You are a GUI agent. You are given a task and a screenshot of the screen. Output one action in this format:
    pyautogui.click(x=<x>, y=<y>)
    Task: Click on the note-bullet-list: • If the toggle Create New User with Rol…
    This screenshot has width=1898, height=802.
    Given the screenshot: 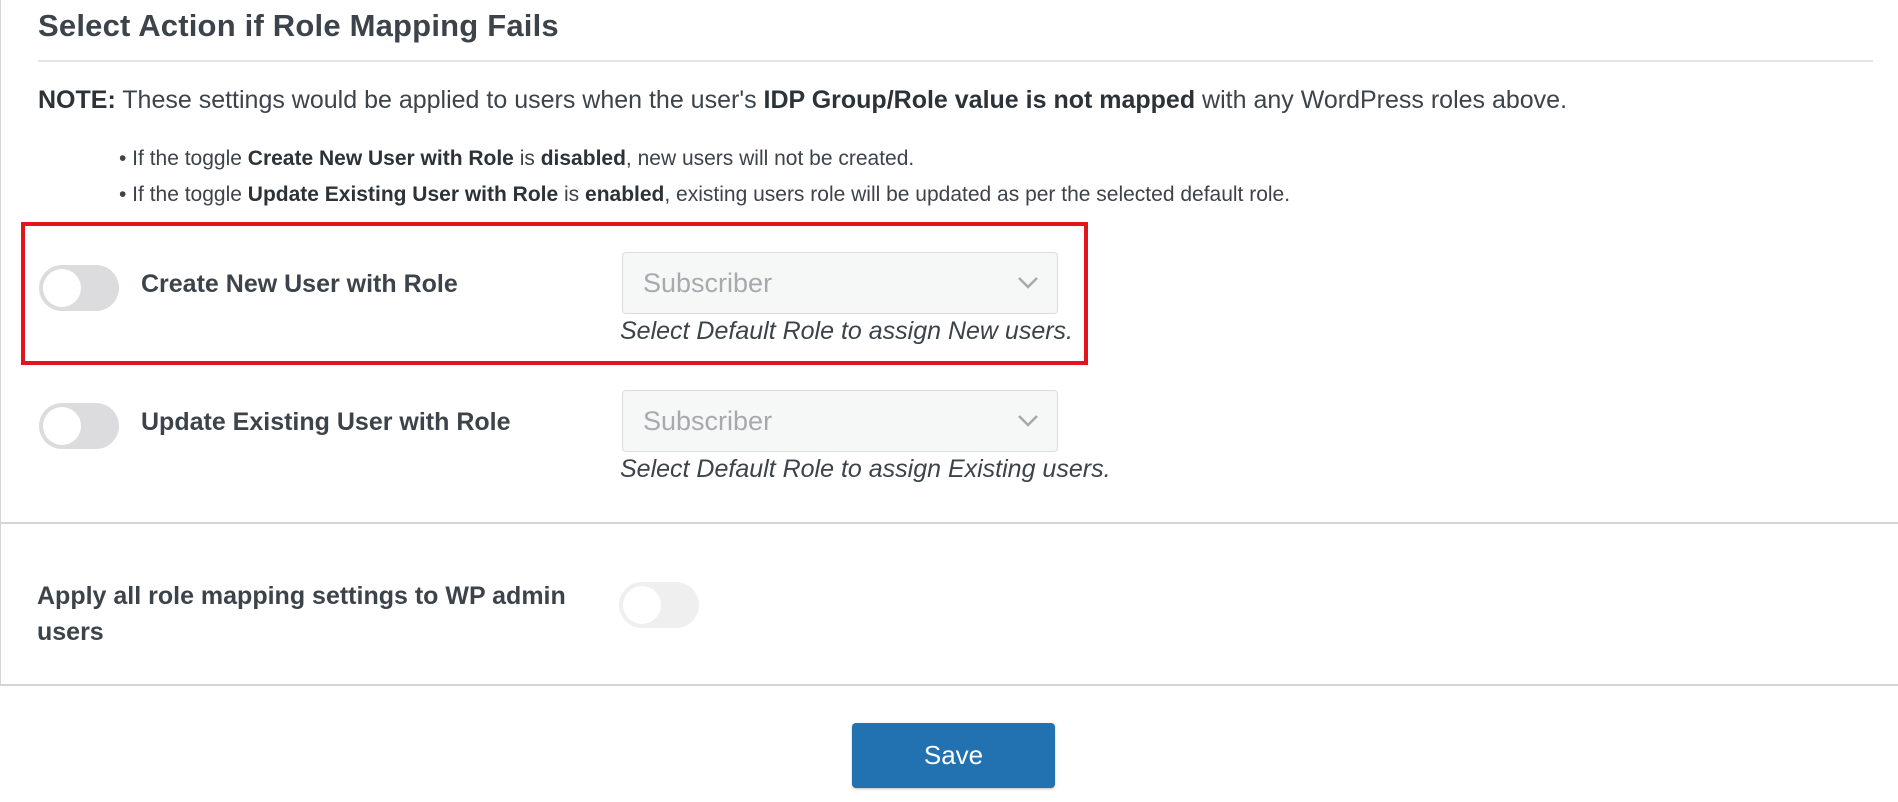 What is the action you would take?
    pyautogui.click(x=704, y=177)
    